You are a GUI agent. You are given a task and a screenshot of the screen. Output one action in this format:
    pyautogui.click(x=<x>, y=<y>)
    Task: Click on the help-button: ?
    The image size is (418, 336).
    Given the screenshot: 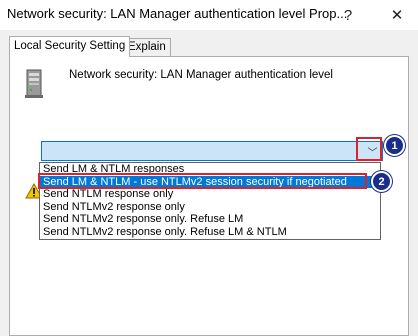 What is the action you would take?
    pyautogui.click(x=348, y=15)
    